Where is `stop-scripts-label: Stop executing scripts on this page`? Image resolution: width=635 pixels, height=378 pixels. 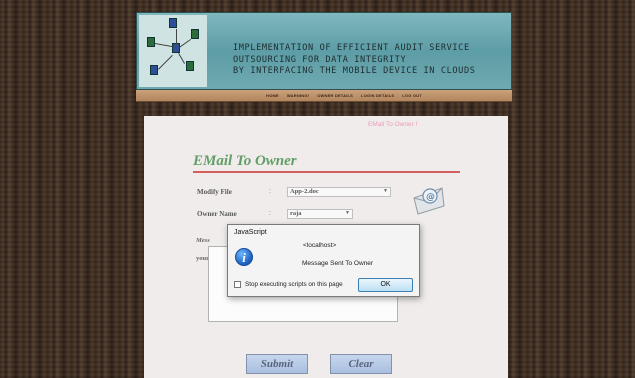 stop-scripts-label: Stop executing scripts on this page is located at coordinates (294, 284).